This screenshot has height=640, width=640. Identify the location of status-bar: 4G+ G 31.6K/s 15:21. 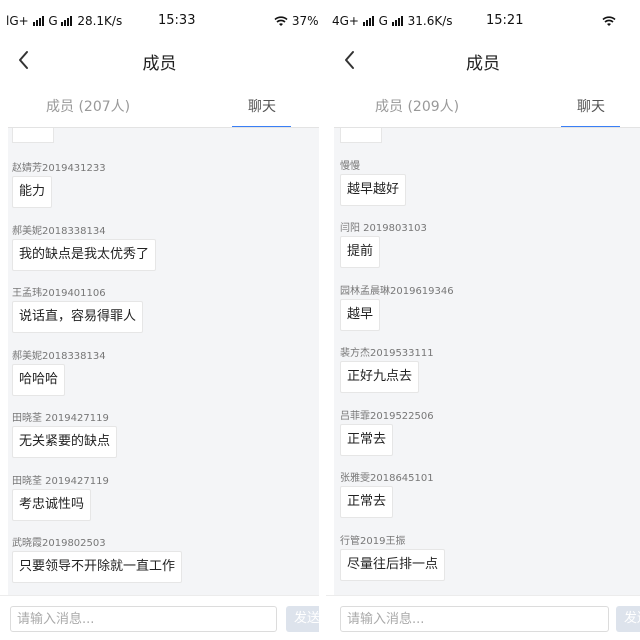
(483, 20).